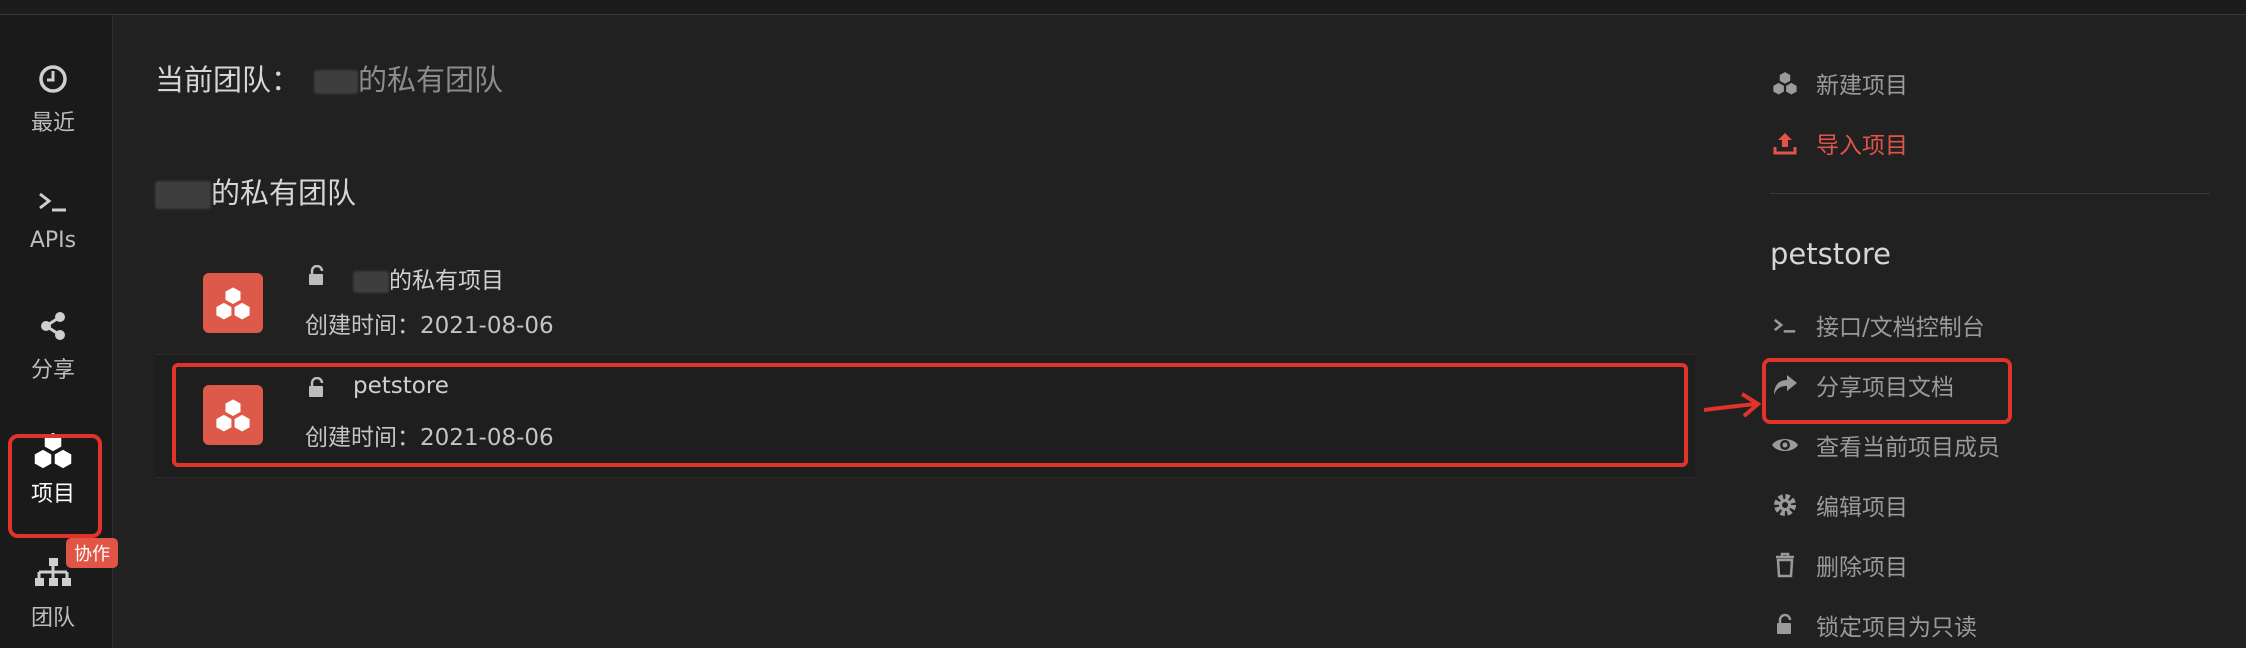  What do you see at coordinates (1830, 254) in the screenshot?
I see `selected-project-title: petstore` at bounding box center [1830, 254].